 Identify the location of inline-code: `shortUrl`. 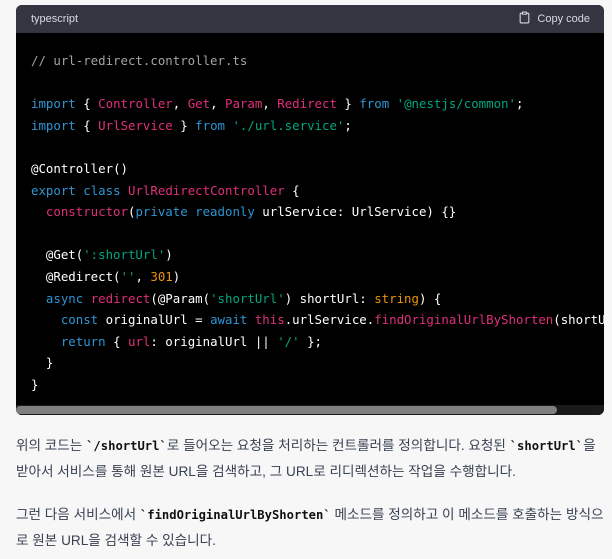
(546, 446).